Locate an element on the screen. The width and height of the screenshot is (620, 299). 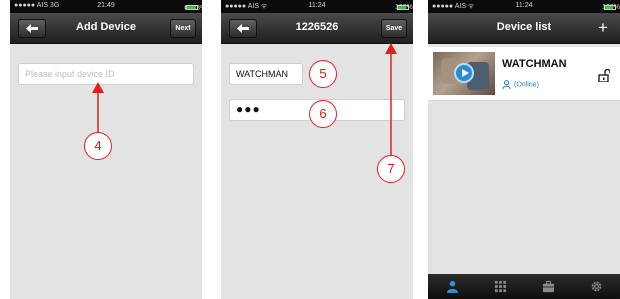
tab-bar is located at coordinates (524, 286).